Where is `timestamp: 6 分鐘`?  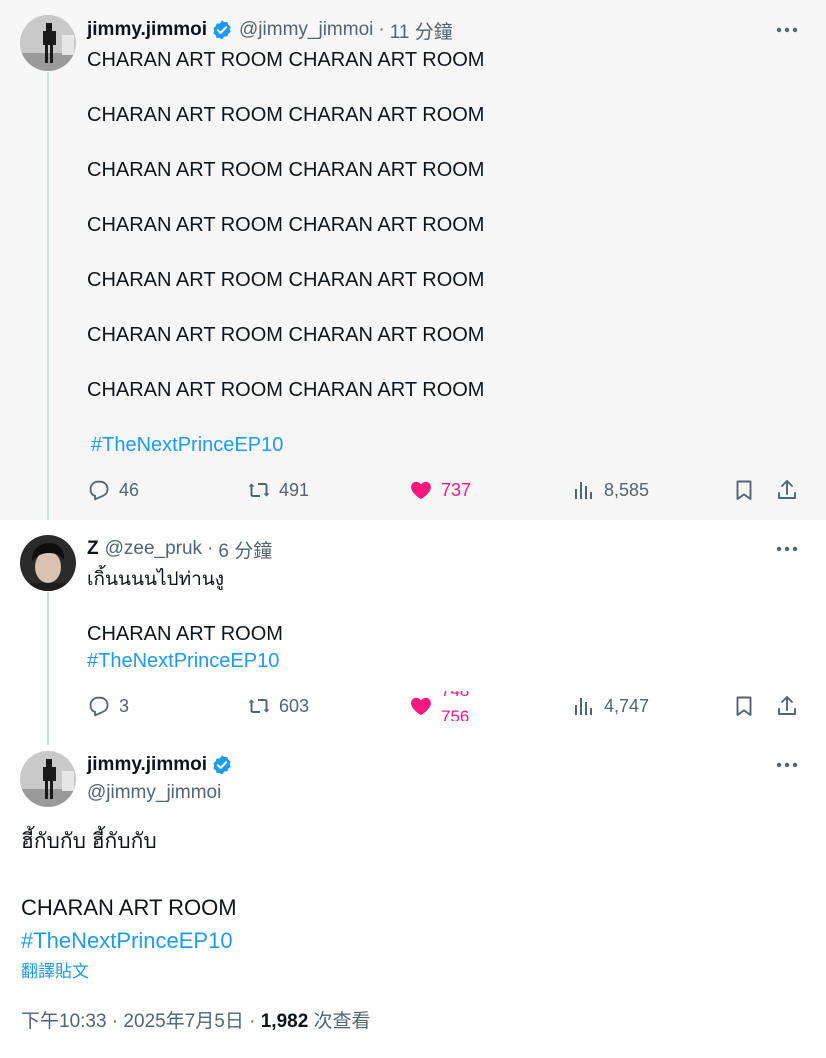 timestamp: 6 分鐘 is located at coordinates (245, 549).